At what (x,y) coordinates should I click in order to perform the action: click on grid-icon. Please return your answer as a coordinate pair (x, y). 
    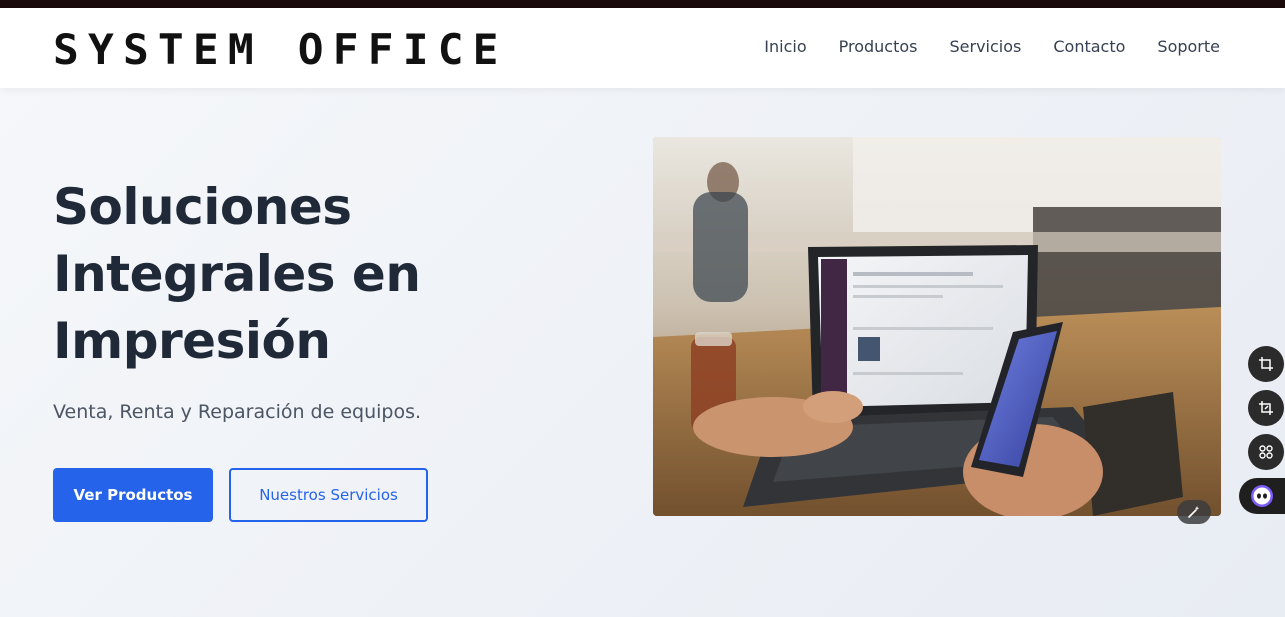
    Looking at the image, I should click on (1266, 452).